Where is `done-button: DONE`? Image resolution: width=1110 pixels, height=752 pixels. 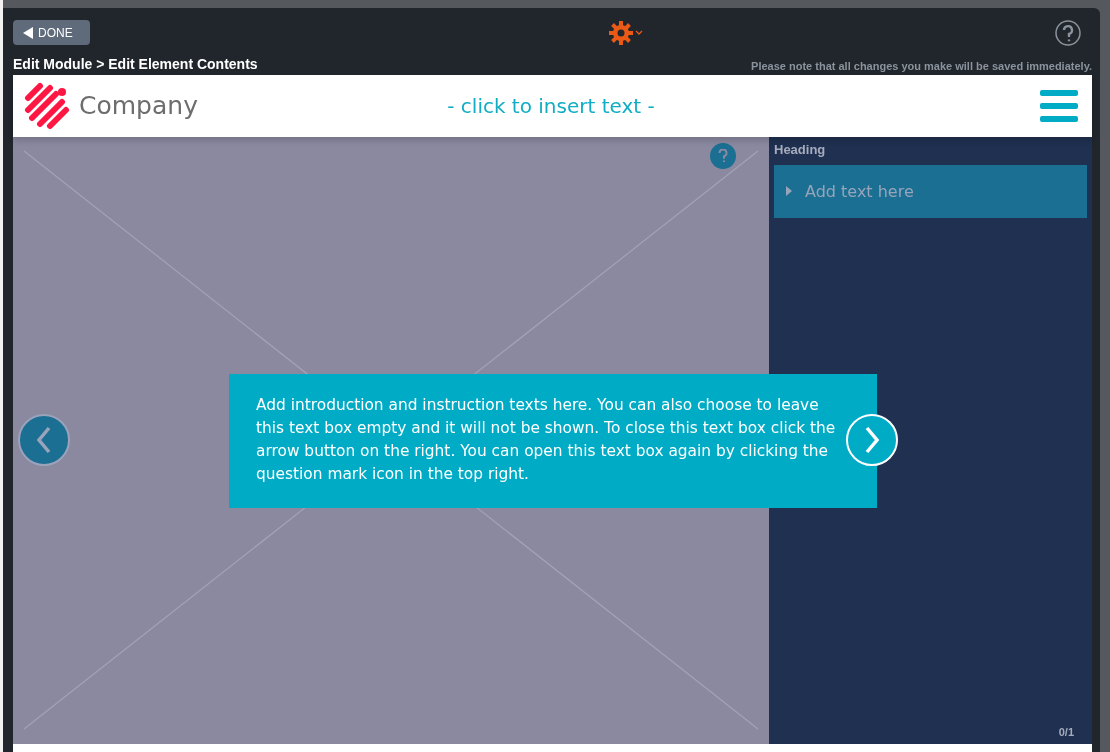 done-button: DONE is located at coordinates (51, 33).